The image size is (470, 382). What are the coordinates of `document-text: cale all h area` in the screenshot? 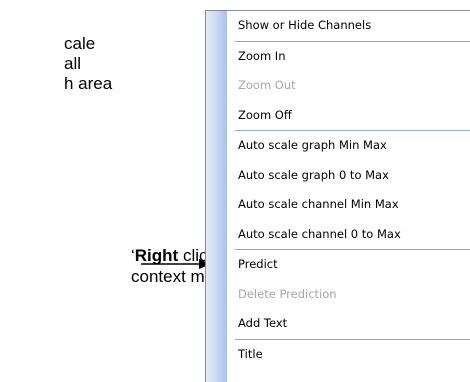 It's located at (56, 64).